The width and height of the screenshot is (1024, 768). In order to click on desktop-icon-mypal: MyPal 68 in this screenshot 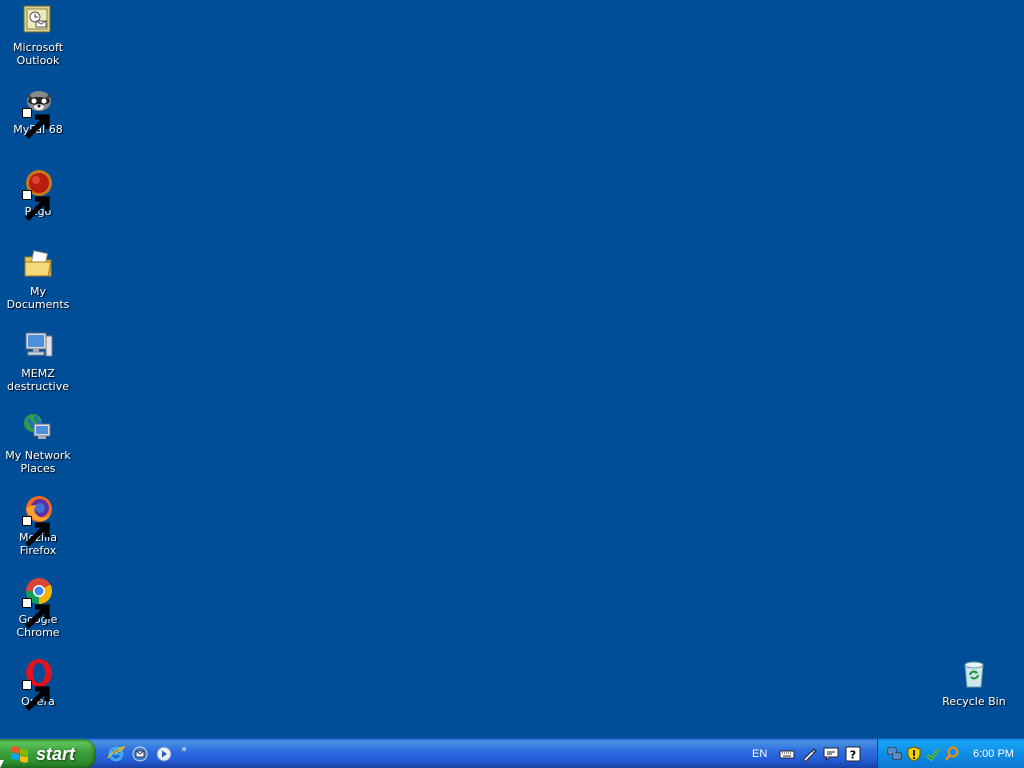, I will do `click(38, 112)`.